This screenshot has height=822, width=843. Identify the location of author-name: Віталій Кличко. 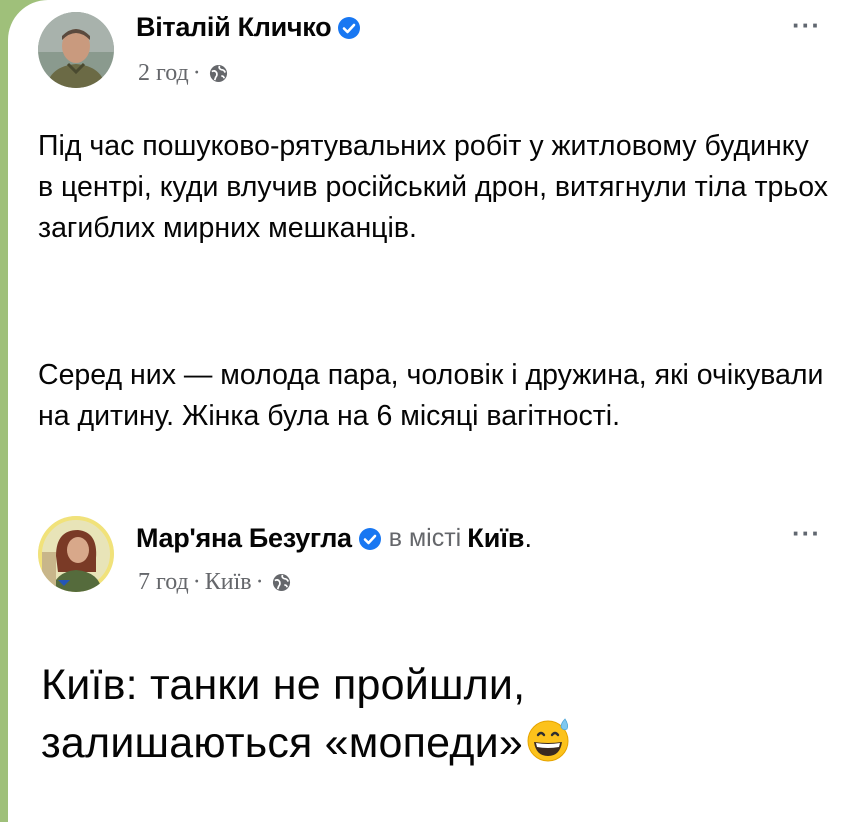
(234, 27).